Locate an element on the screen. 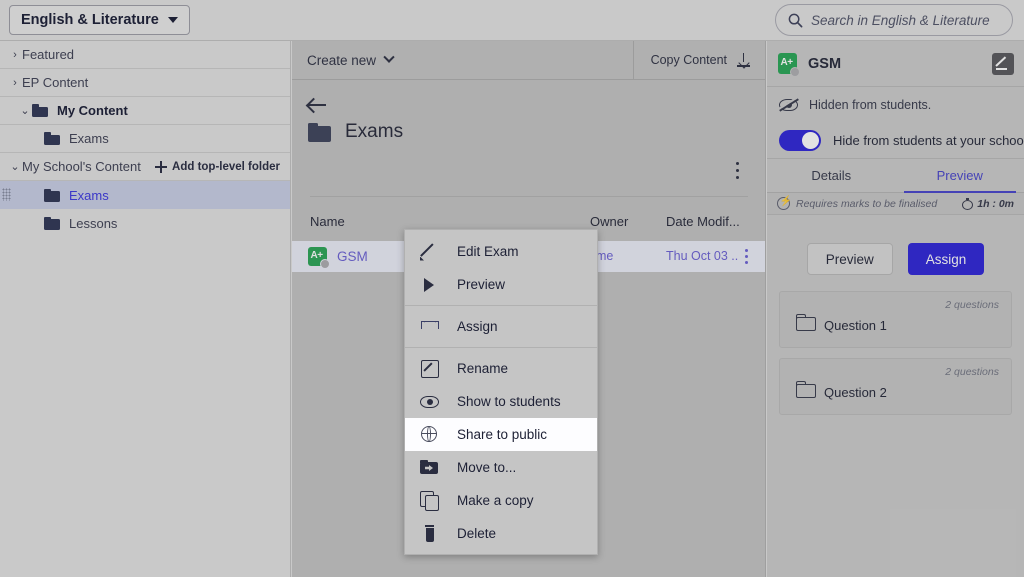 The width and height of the screenshot is (1024, 577). folder-title: Exams is located at coordinates (355, 132).